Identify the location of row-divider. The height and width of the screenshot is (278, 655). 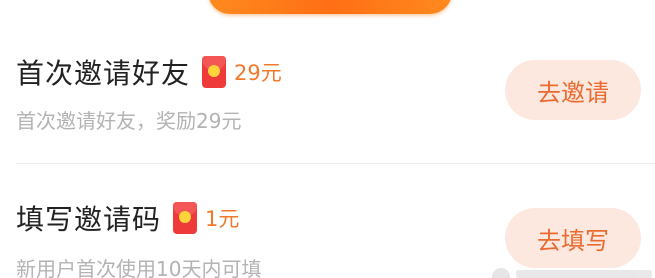
(335, 163).